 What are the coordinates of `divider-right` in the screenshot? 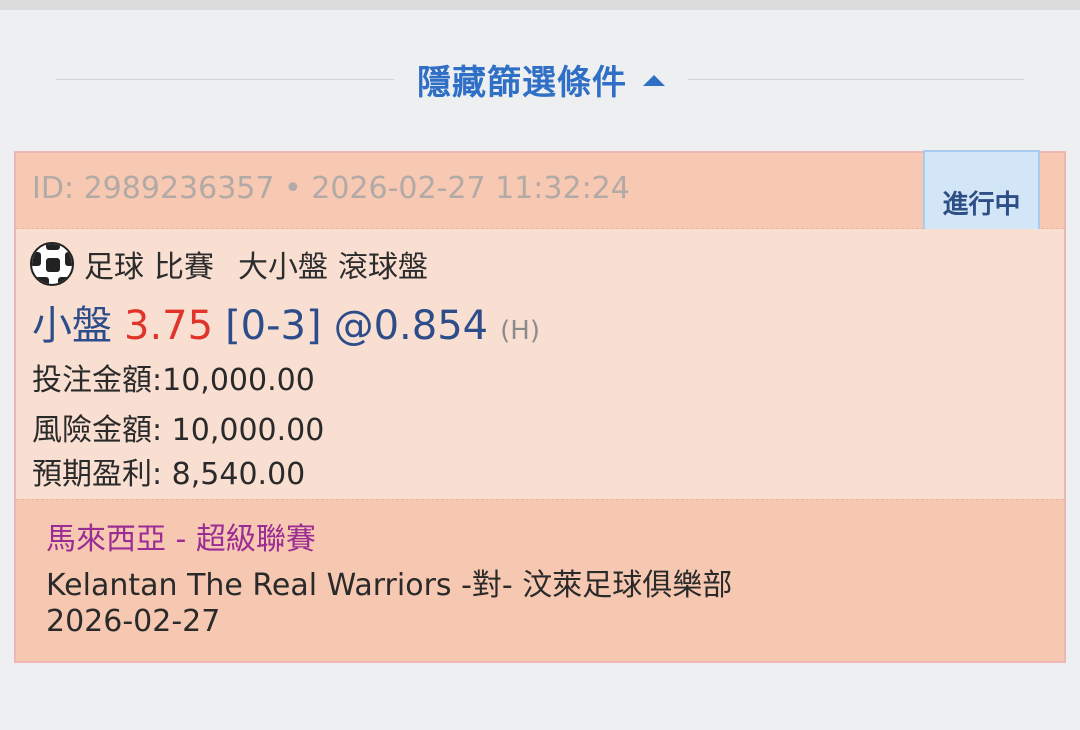 It's located at (856, 79).